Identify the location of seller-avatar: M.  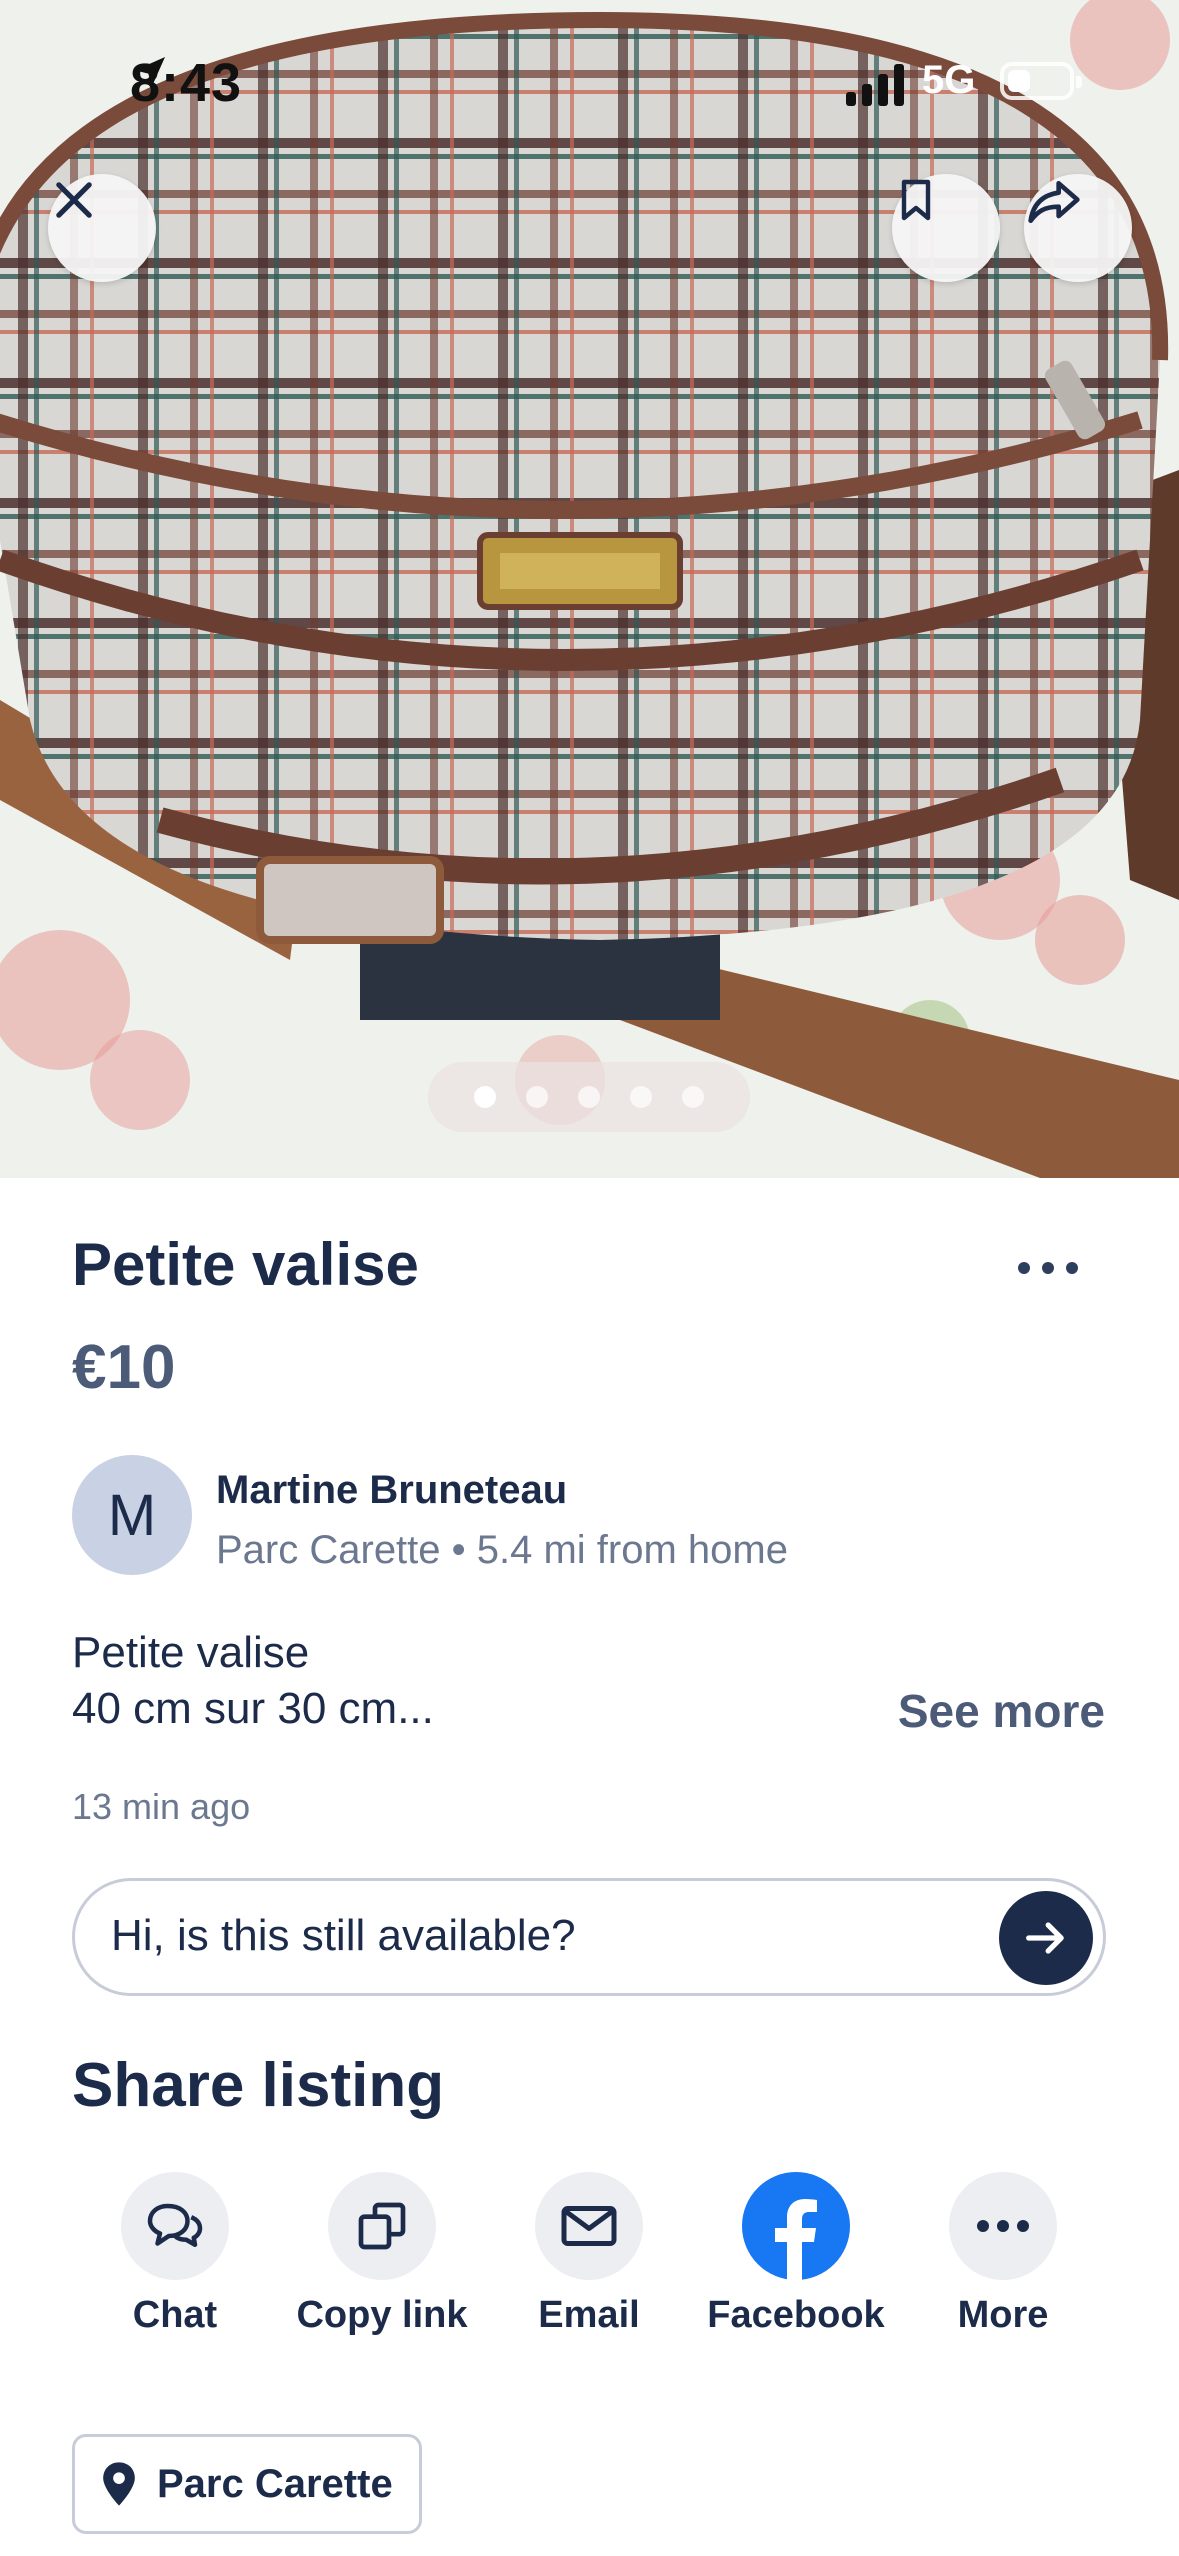
(132, 1515).